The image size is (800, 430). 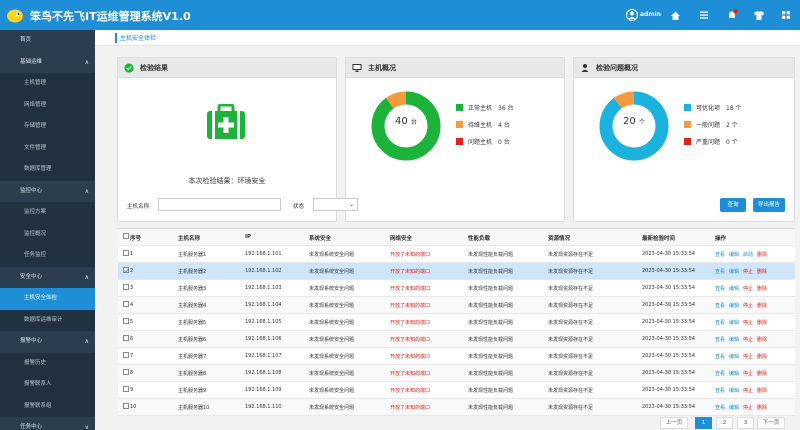 What do you see at coordinates (759, 15) in the screenshot?
I see `theme-shirt-icon` at bounding box center [759, 15].